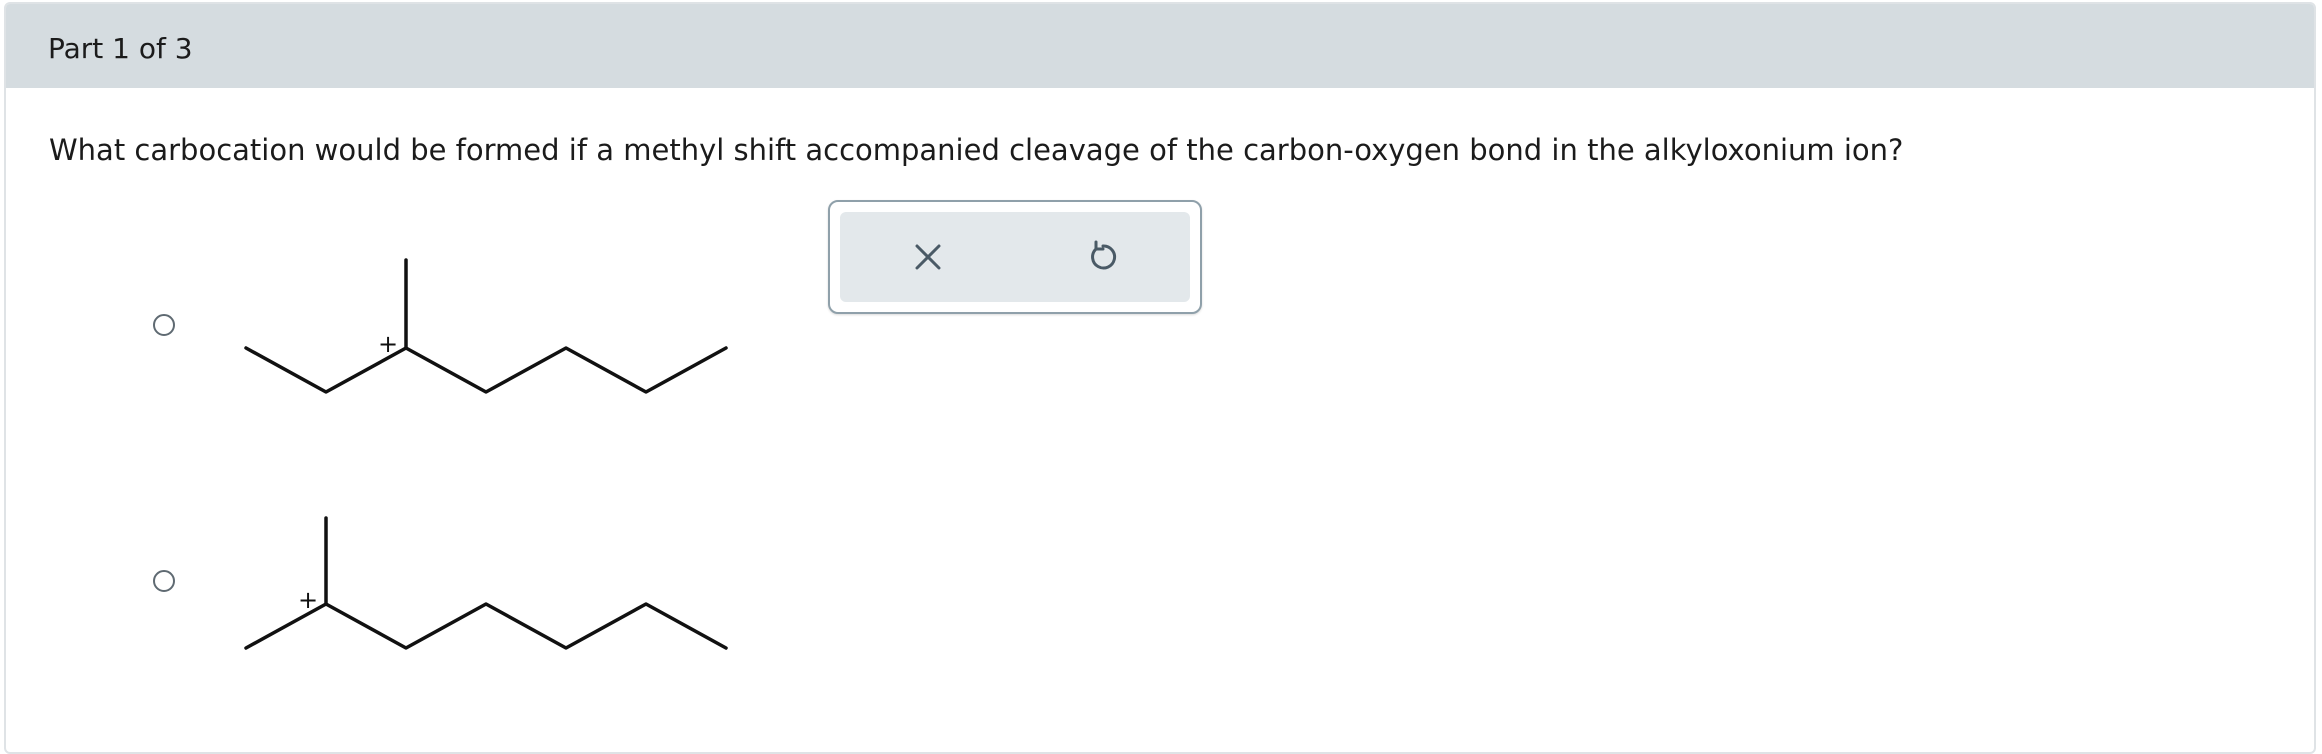 Image resolution: width=2322 pixels, height=754 pixels. Describe the element at coordinates (120, 48) in the screenshot. I see `part-title: Part 1 of 3` at that location.